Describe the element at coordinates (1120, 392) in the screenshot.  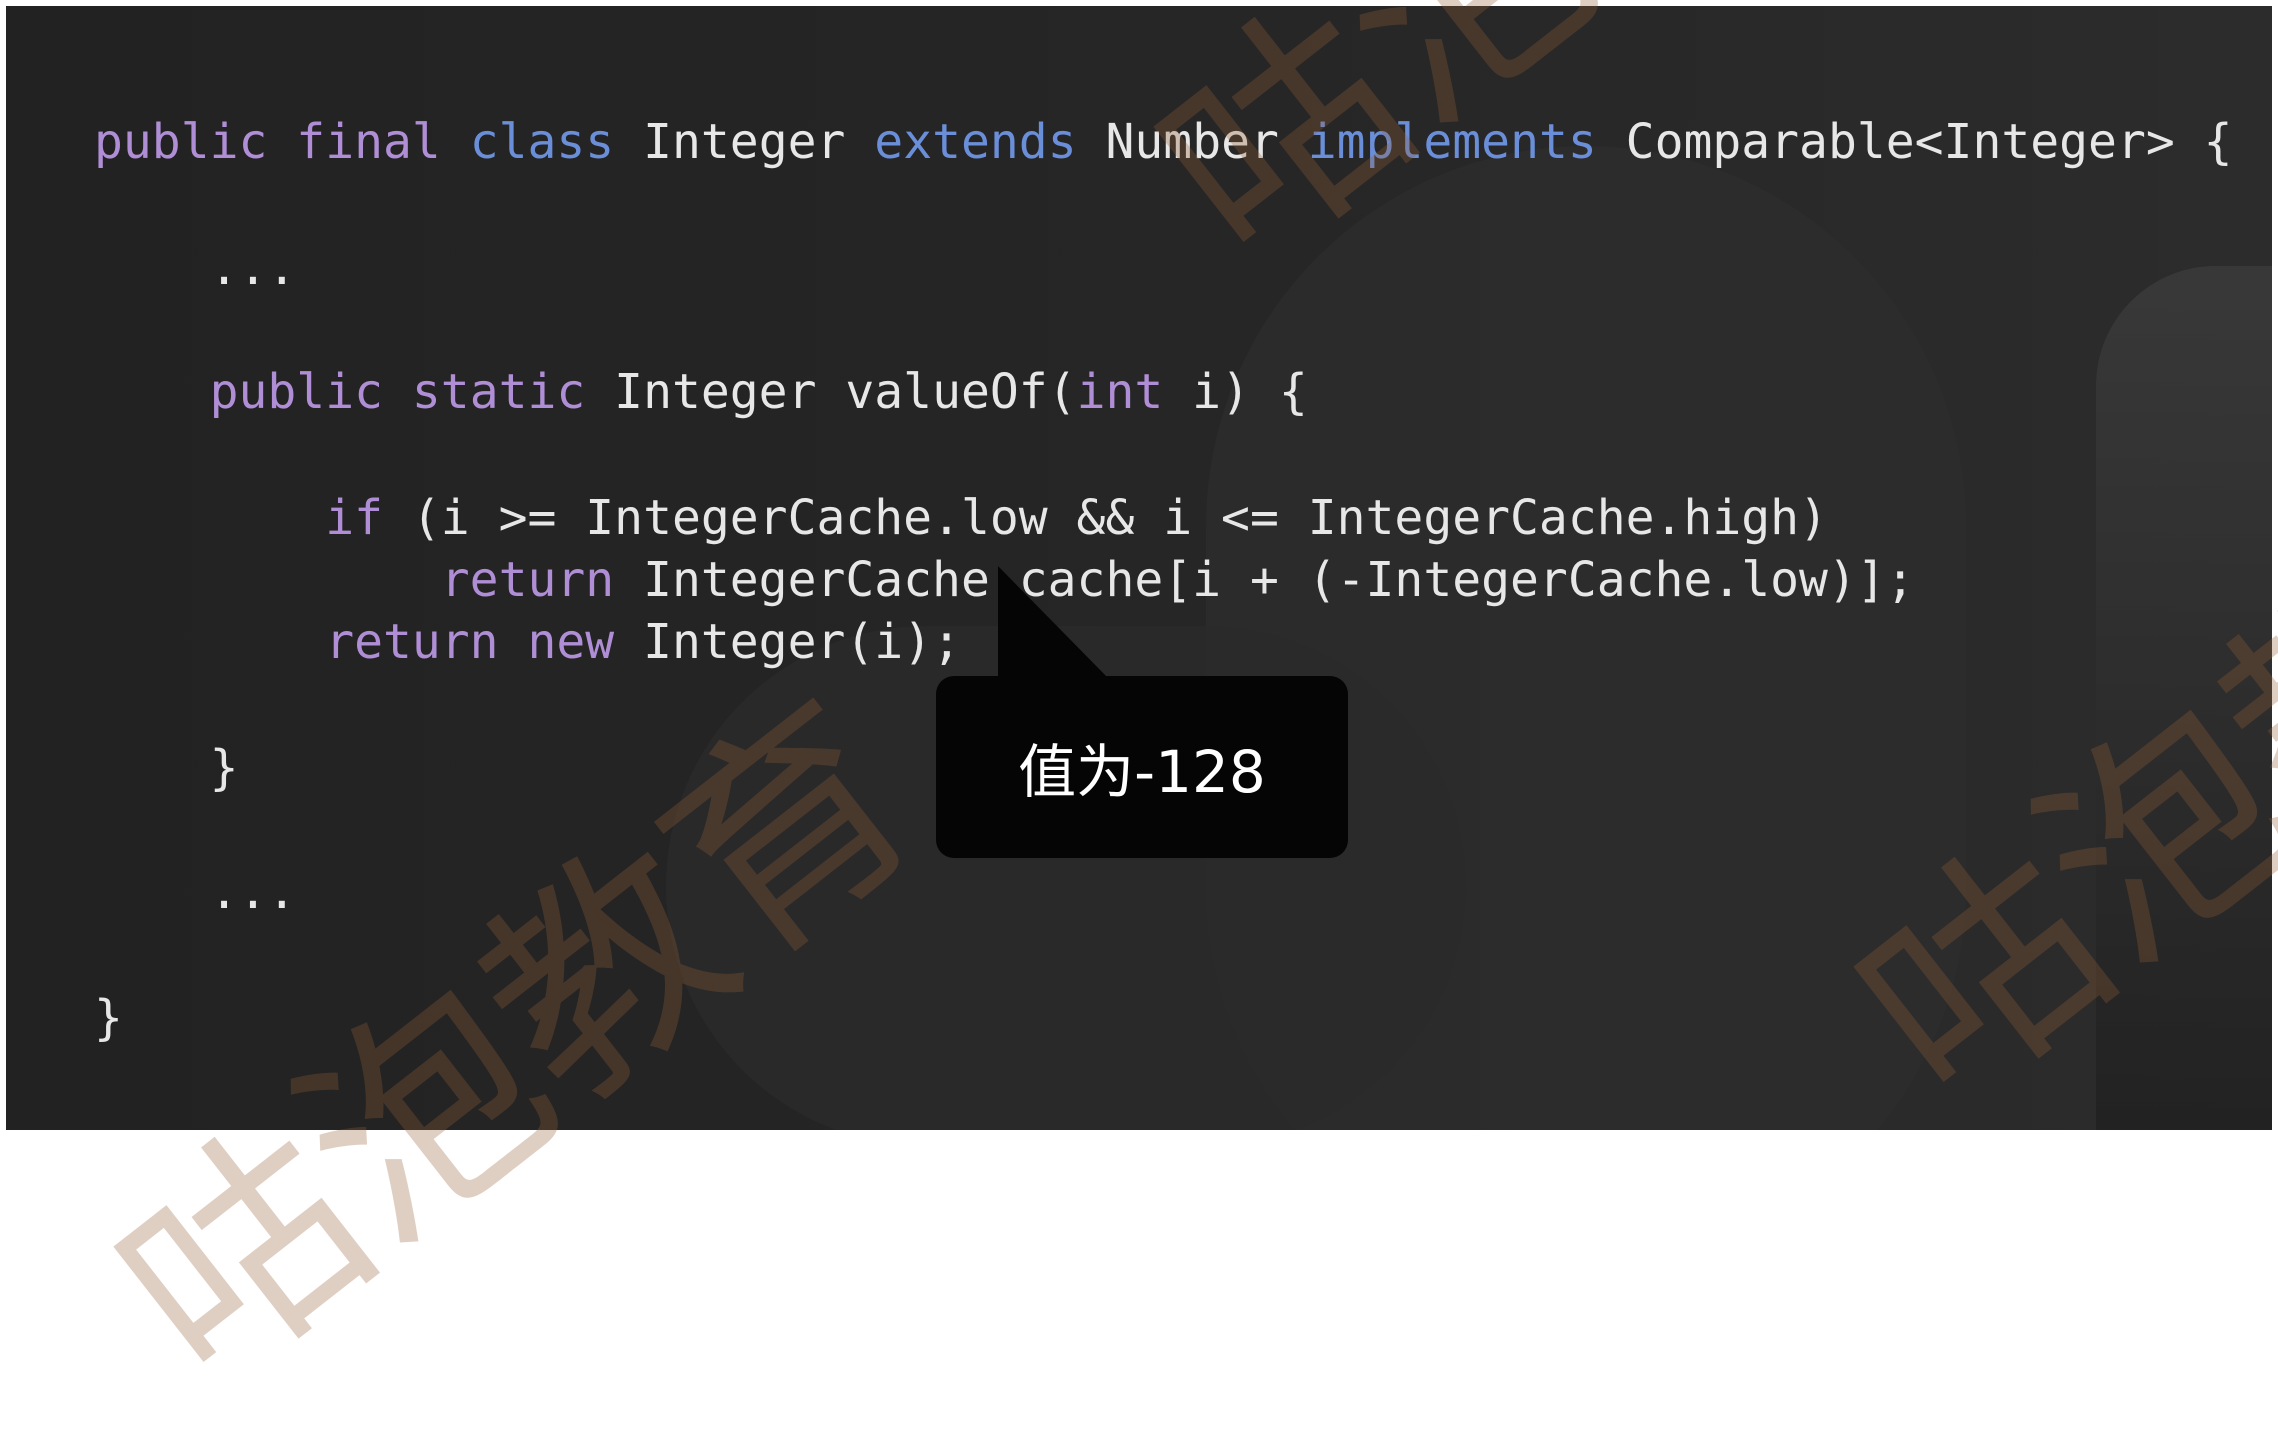
I see `code-keyword: int` at that location.